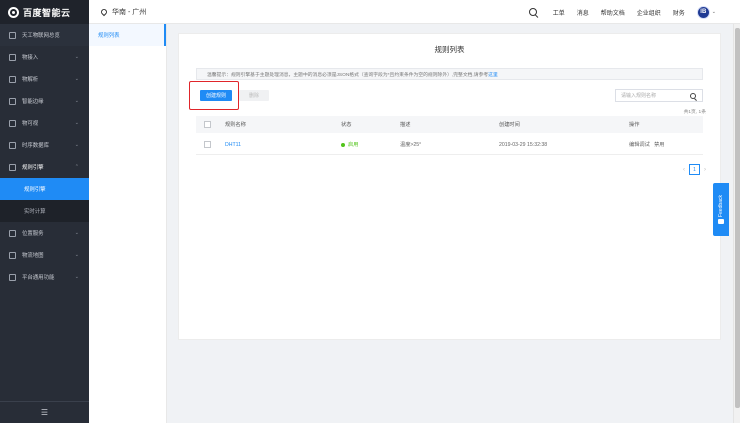 This screenshot has width=740, height=423. I want to click on sidebar-item-label: 时序数据库, so click(35, 146).